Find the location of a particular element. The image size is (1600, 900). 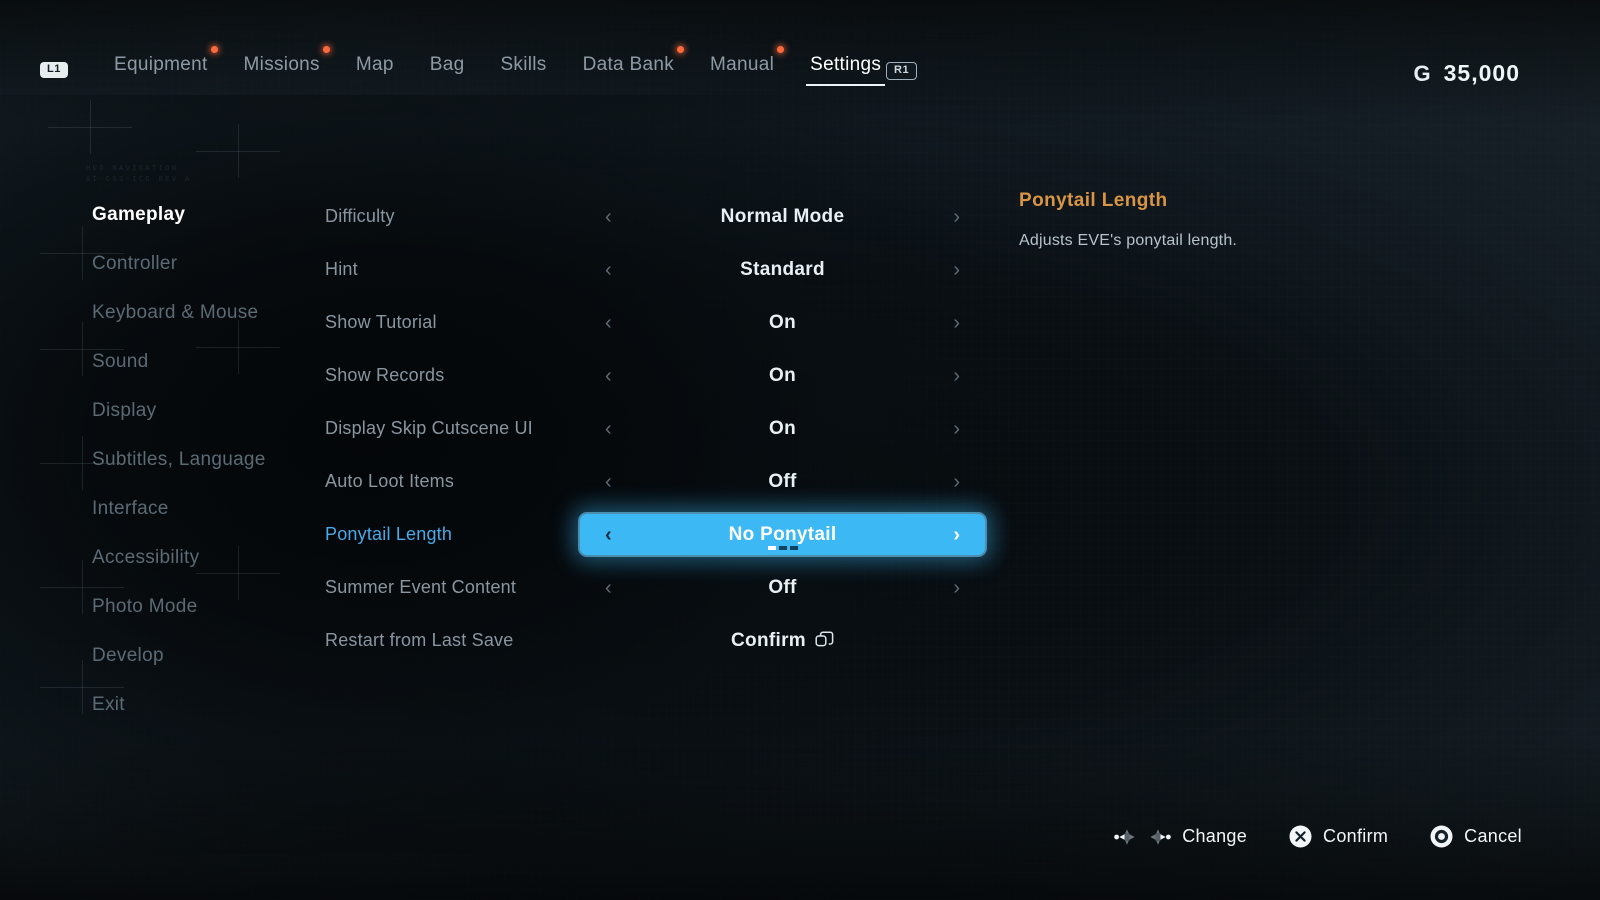

sidebar-item-controller: Controller is located at coordinates (217, 263).